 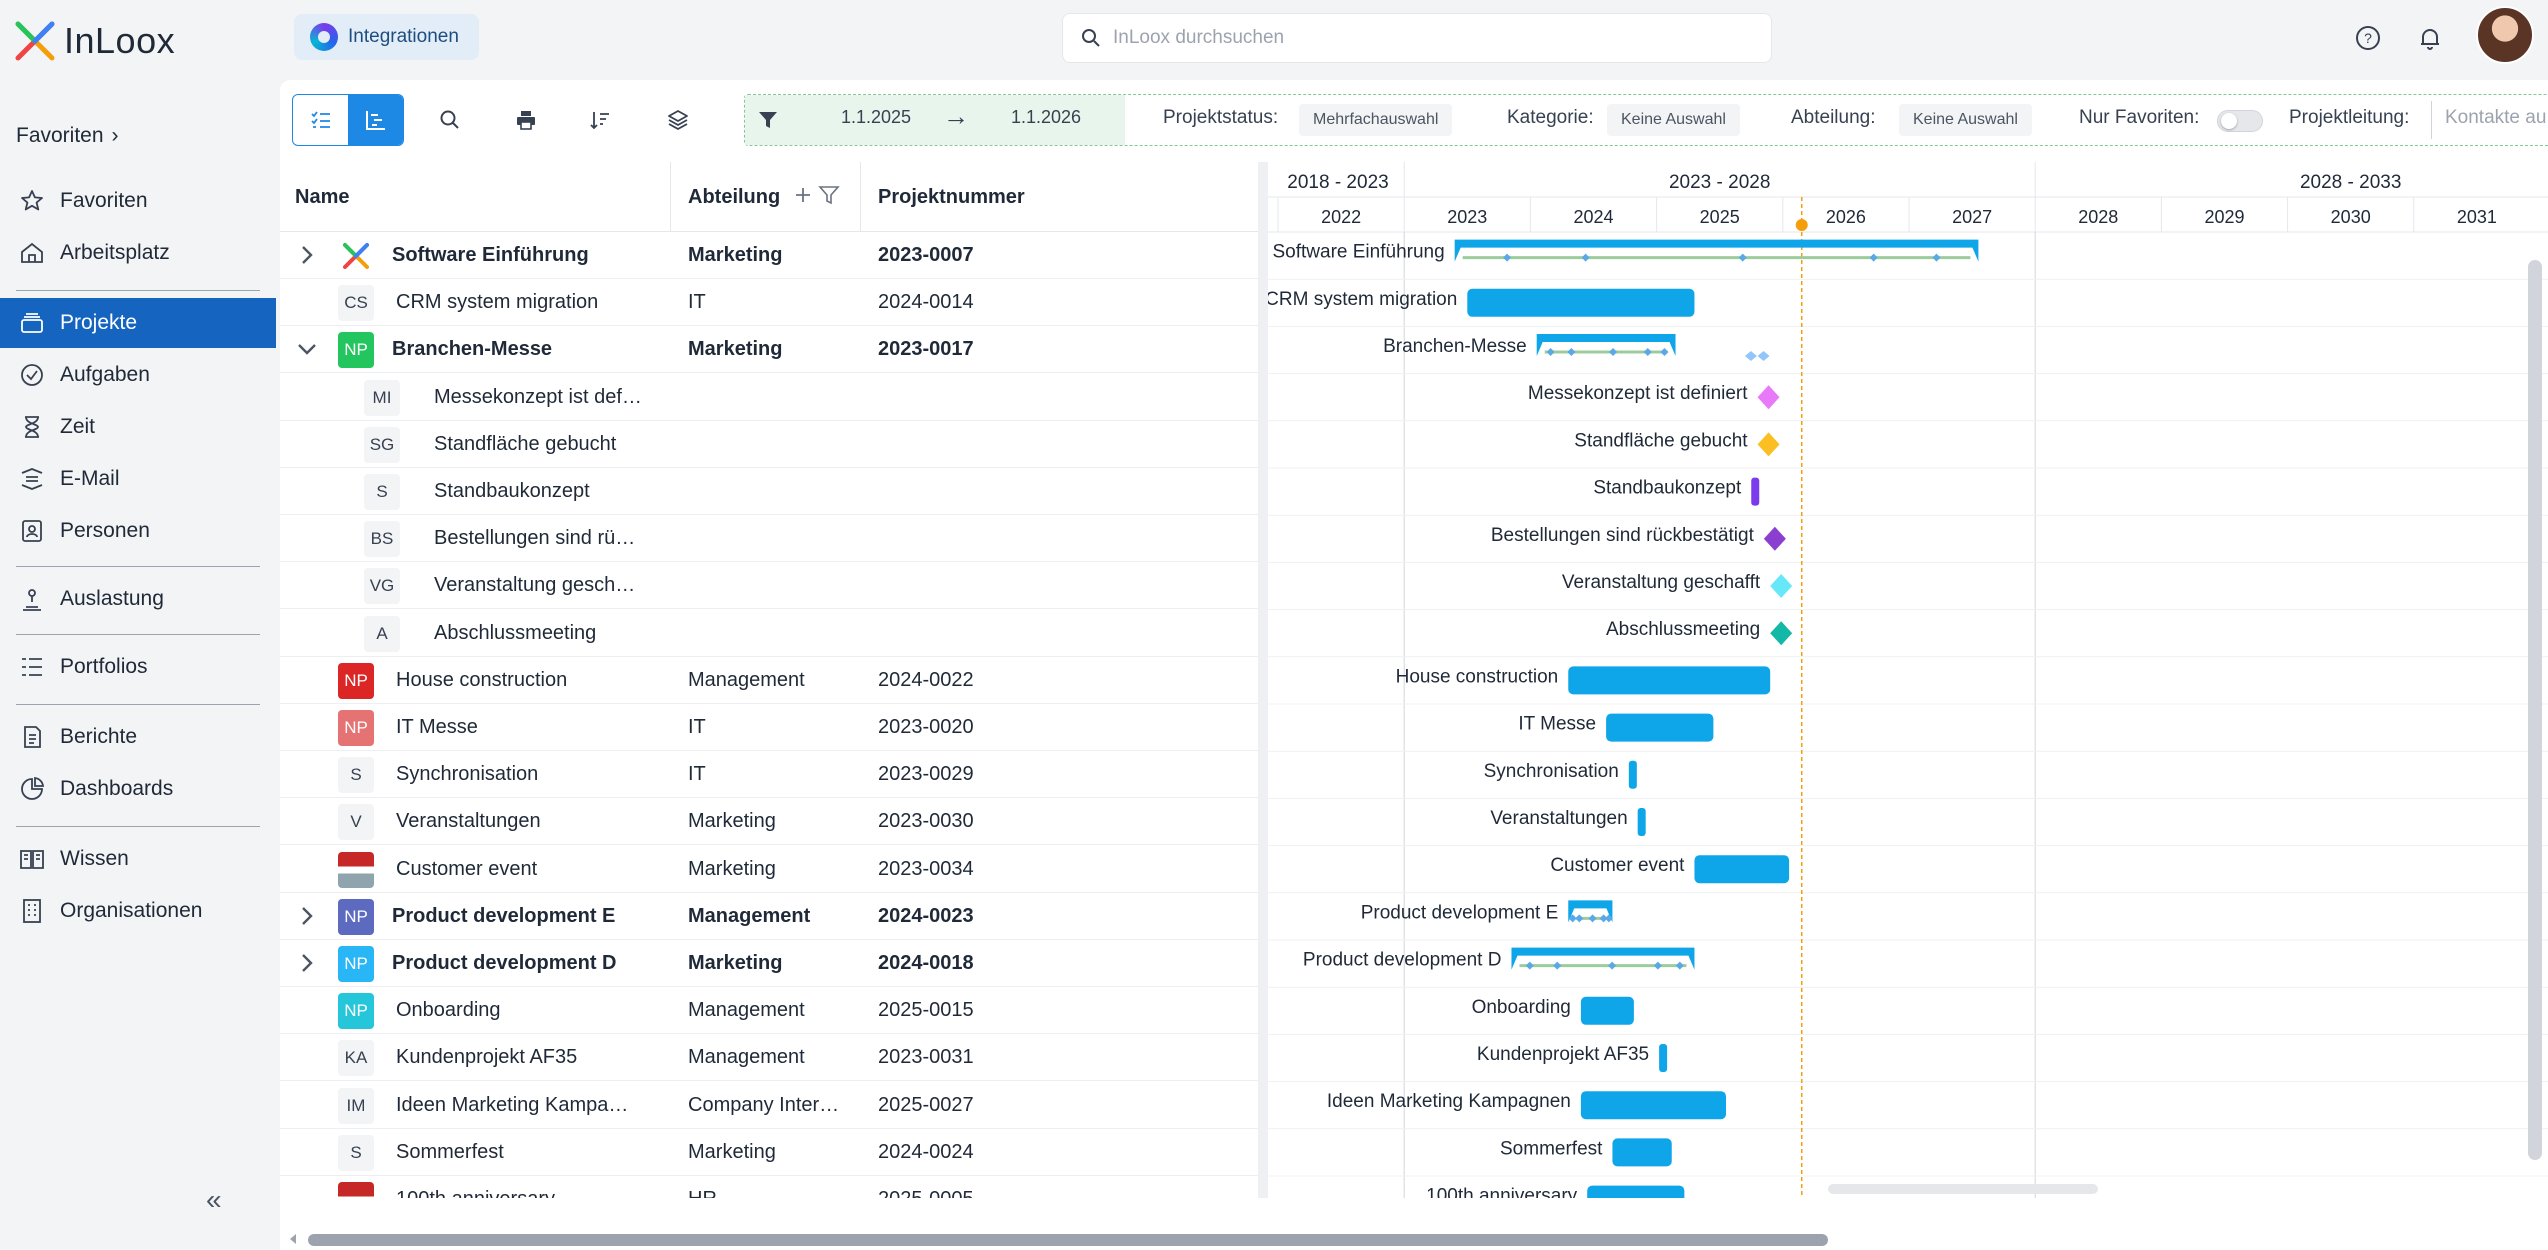 I want to click on sidebar-item-zeit: Zeit, so click(x=138, y=427).